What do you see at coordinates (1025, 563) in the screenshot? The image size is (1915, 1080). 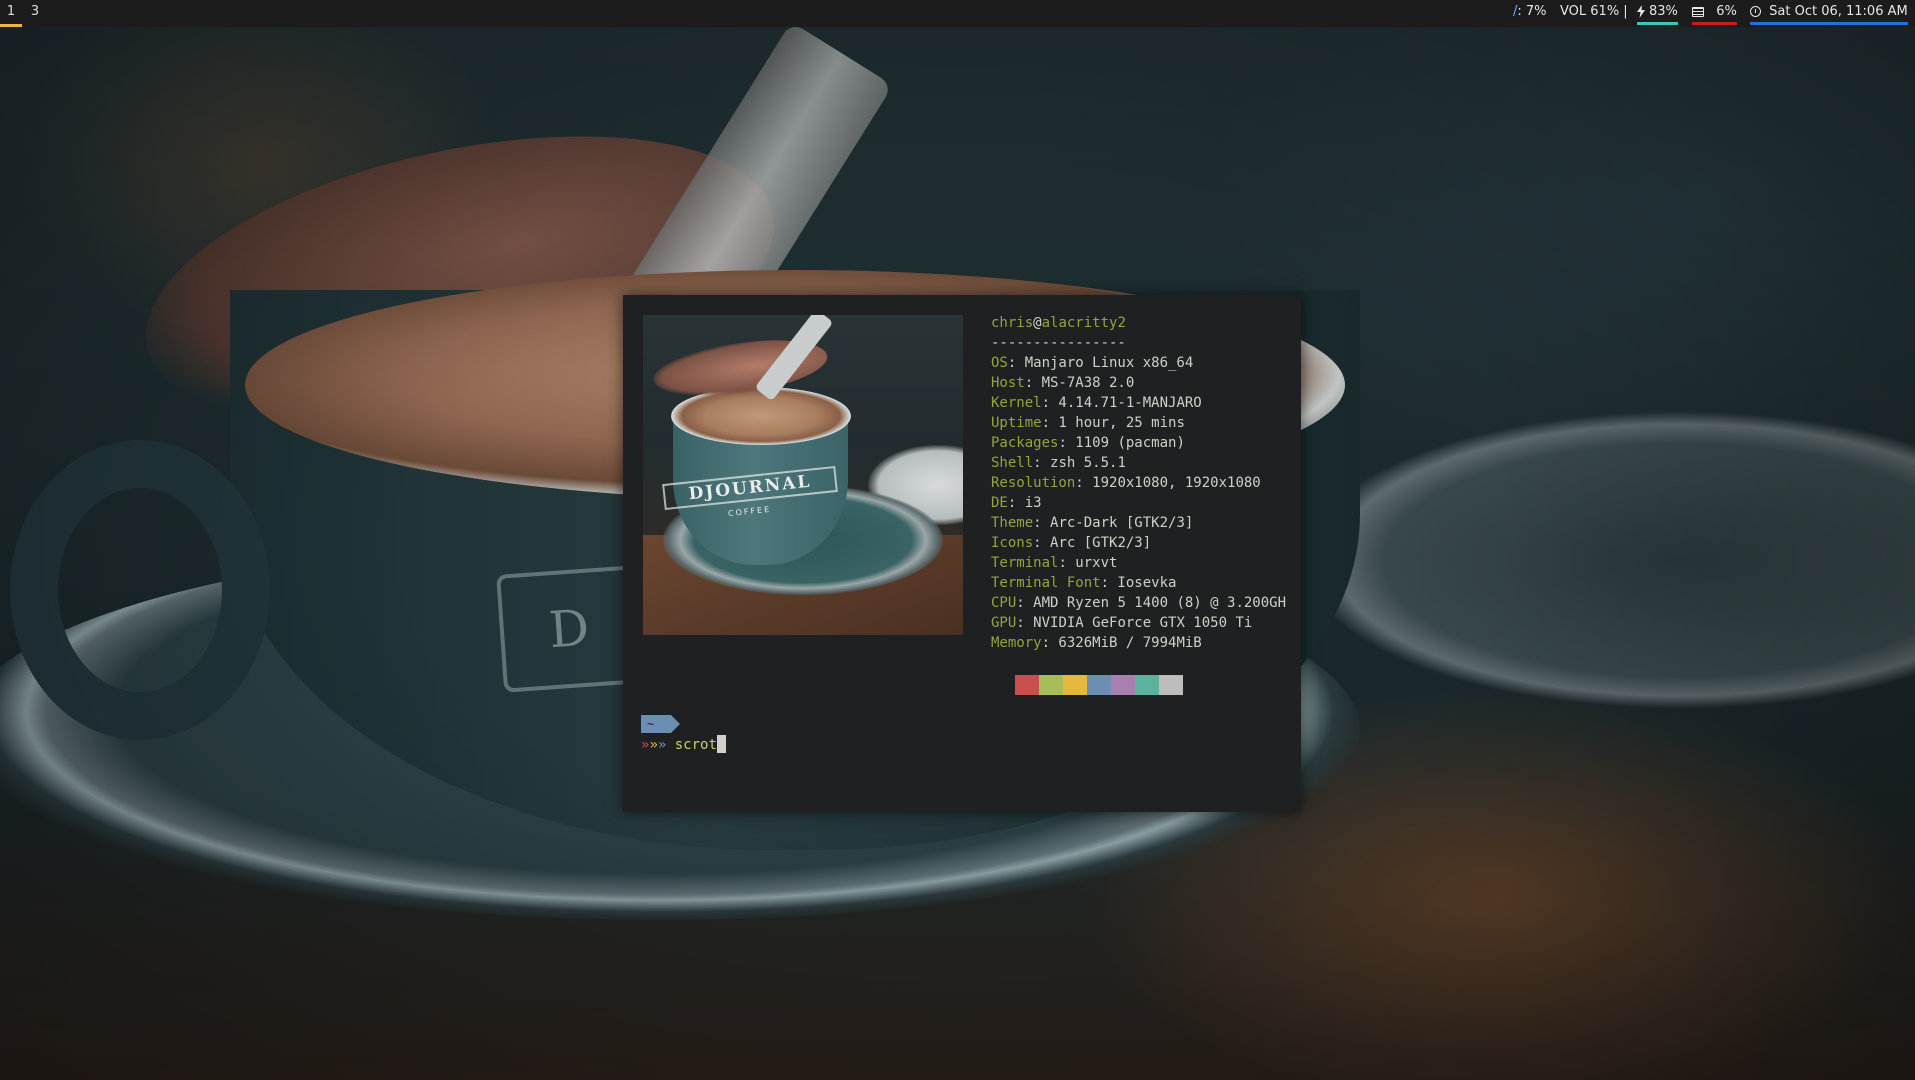 I see `info-key: Terminal` at bounding box center [1025, 563].